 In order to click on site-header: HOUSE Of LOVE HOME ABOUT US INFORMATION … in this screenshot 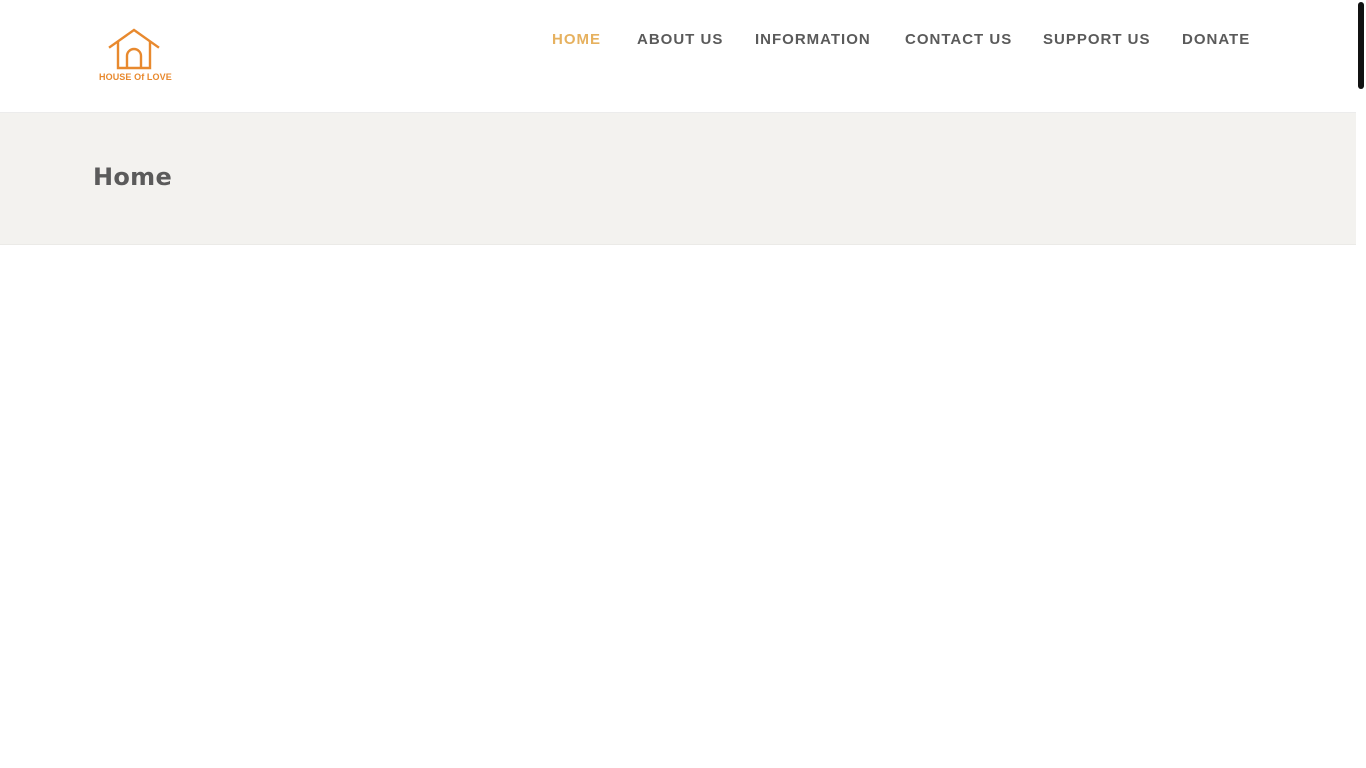, I will do `click(678, 56)`.